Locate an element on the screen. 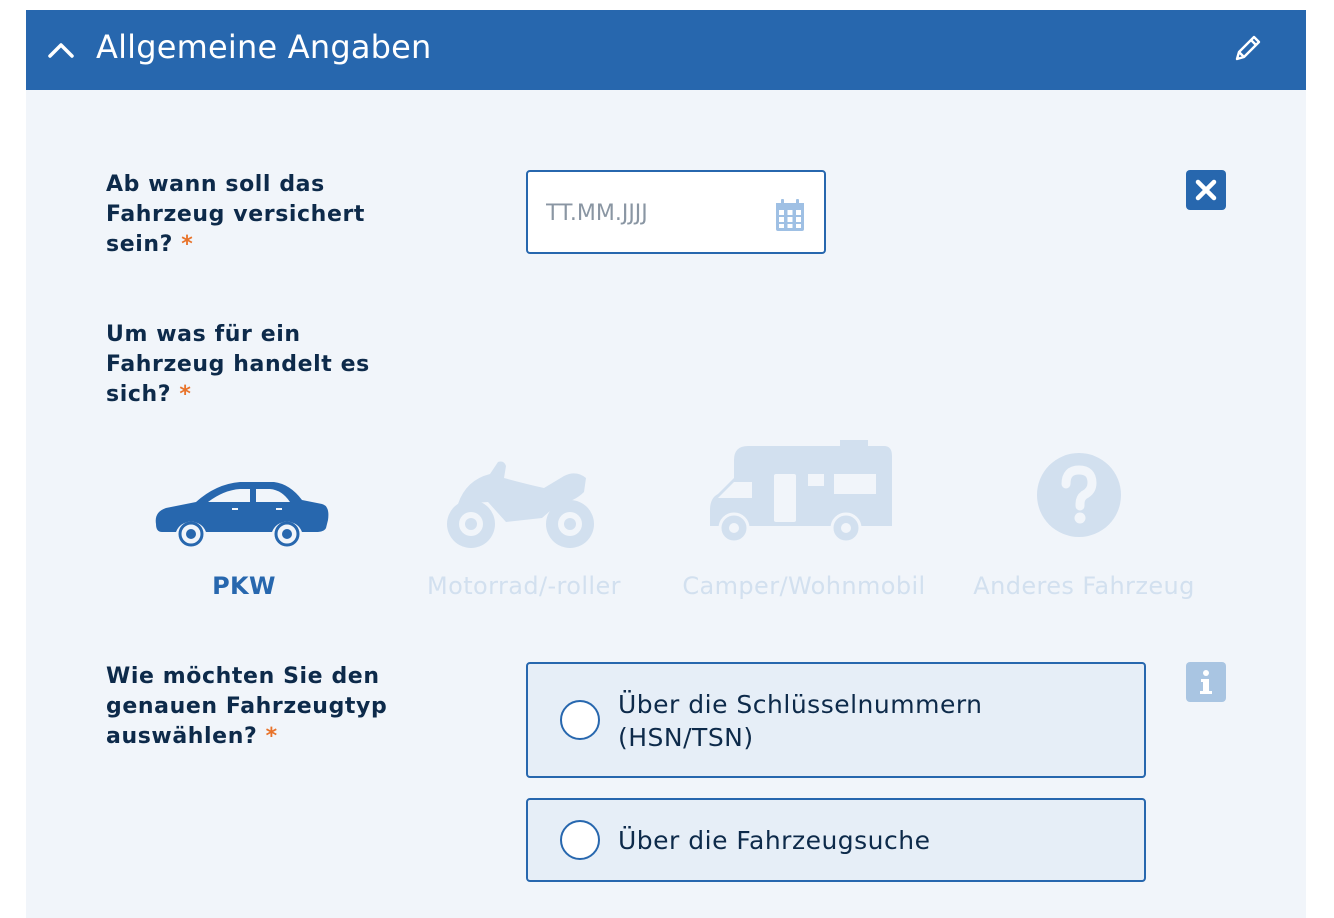 This screenshot has width=1334, height=918. lookup-option-hsn-tsn: Über die Schlüsselnummern (HSN/TSN) is located at coordinates (836, 720).